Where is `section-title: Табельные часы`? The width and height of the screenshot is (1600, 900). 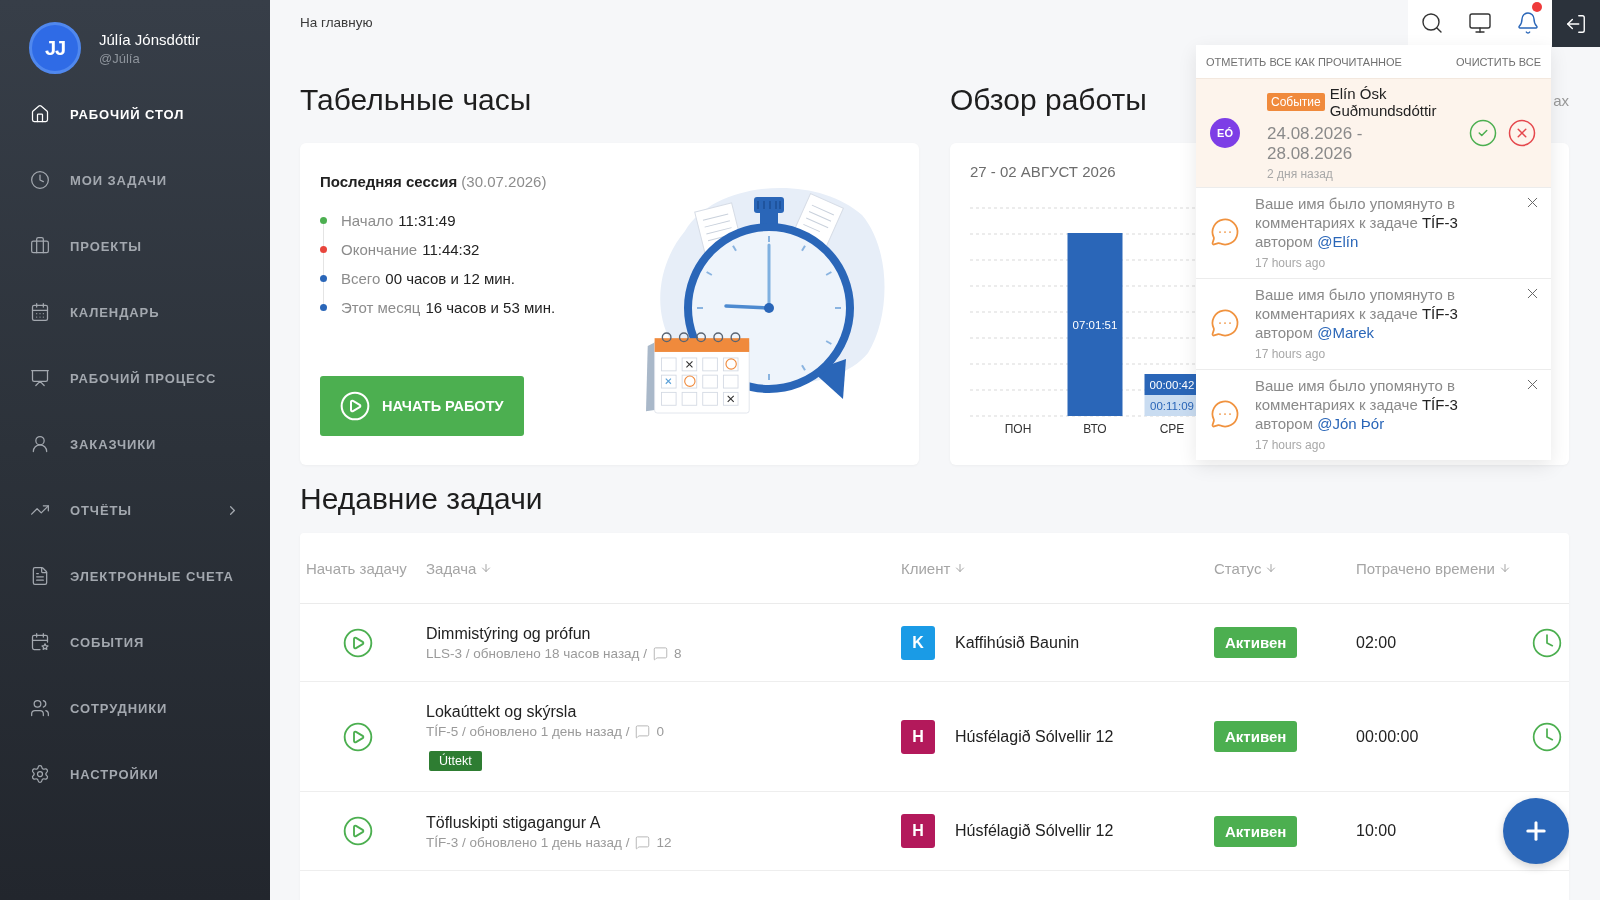 section-title: Табельные часы is located at coordinates (416, 100).